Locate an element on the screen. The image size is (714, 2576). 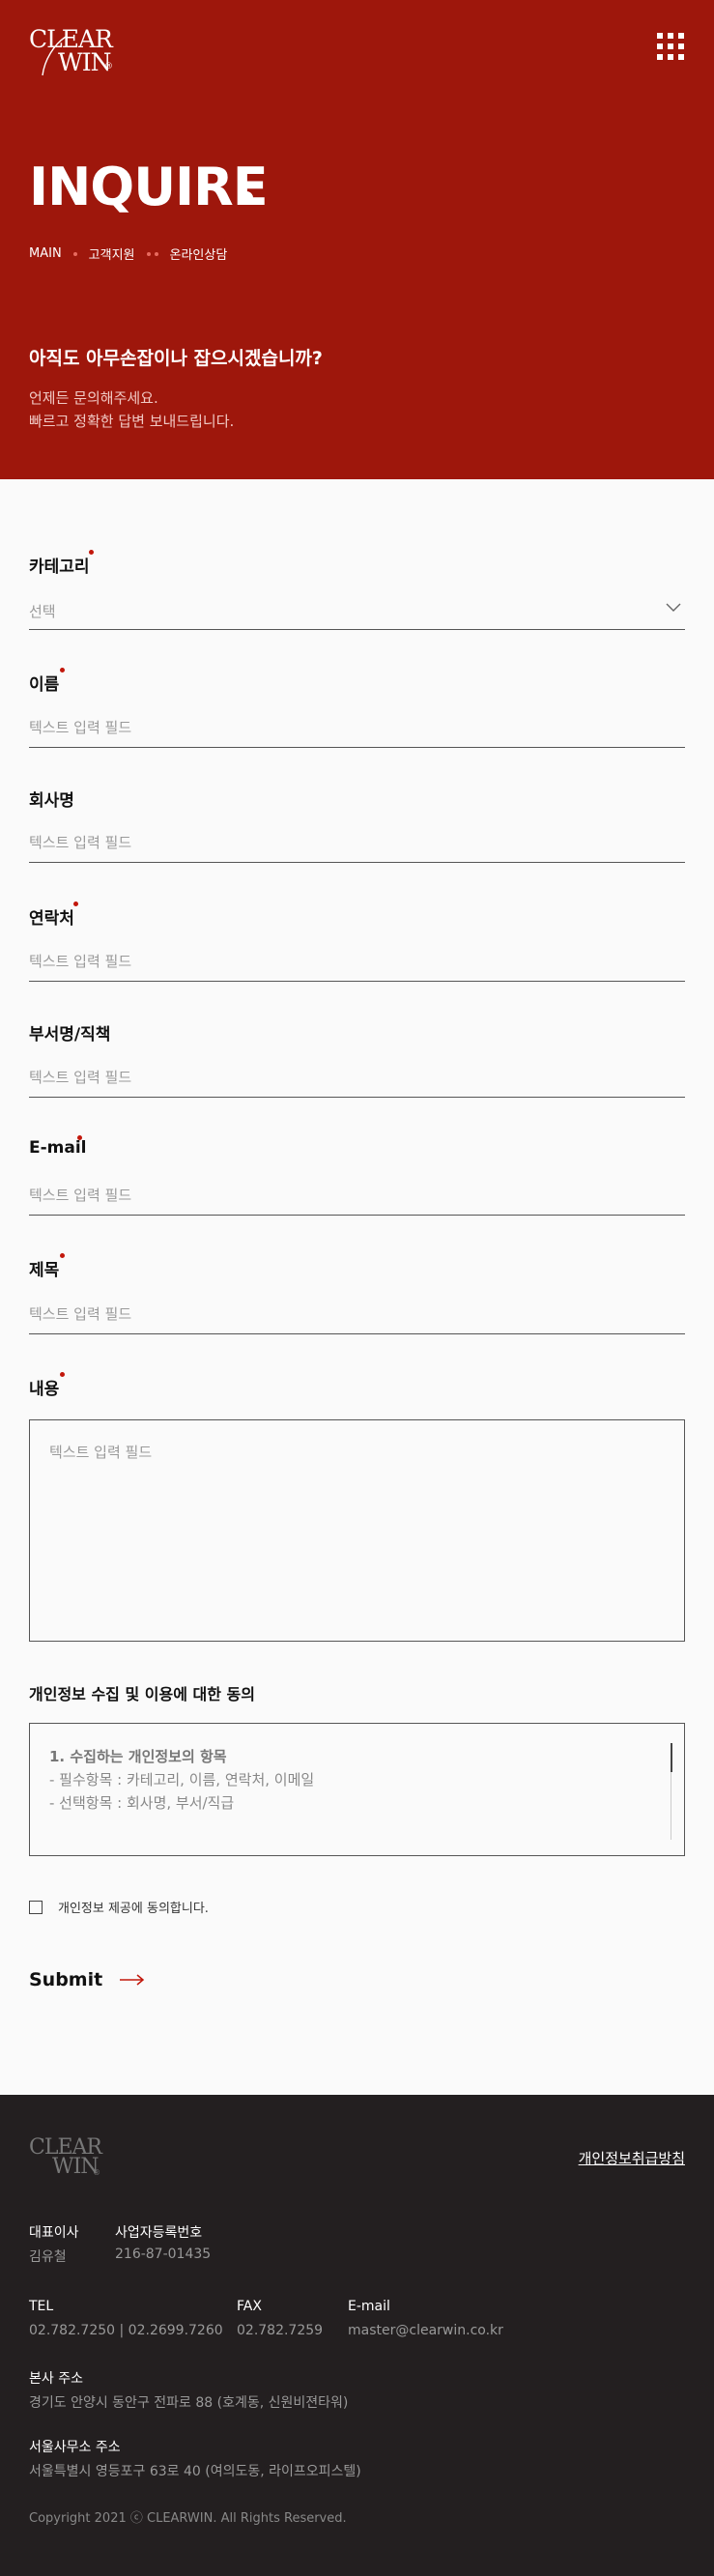
content-textarea is located at coordinates (357, 1531).